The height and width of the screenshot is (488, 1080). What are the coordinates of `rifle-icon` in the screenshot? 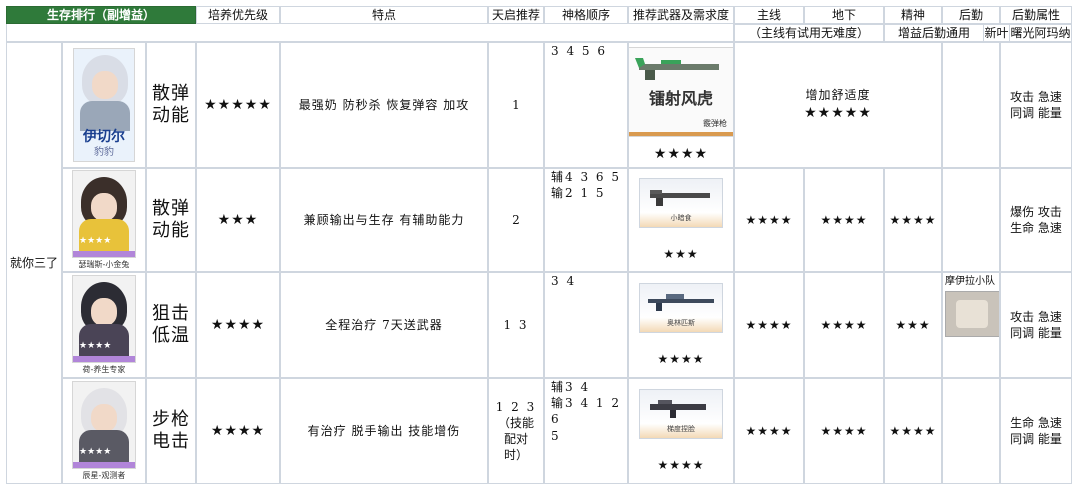 It's located at (678, 408).